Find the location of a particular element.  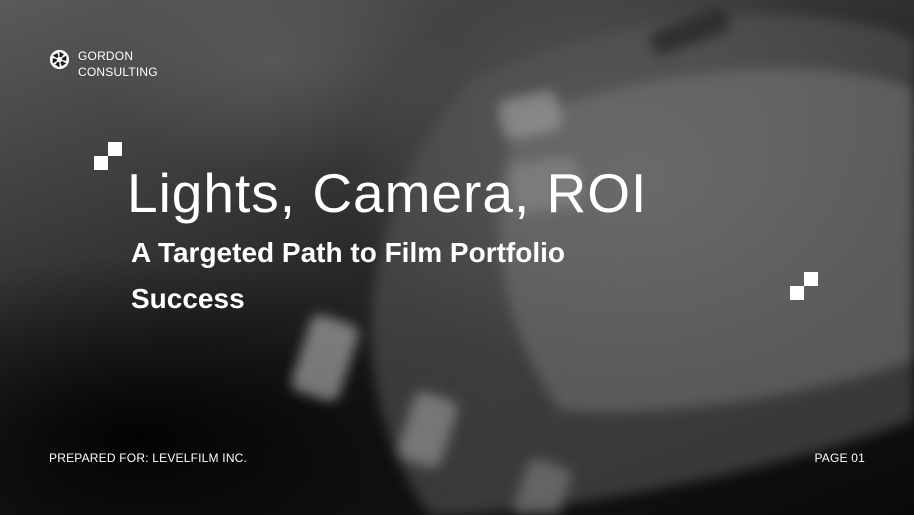

page-number: PAGE 01 is located at coordinates (839, 458).